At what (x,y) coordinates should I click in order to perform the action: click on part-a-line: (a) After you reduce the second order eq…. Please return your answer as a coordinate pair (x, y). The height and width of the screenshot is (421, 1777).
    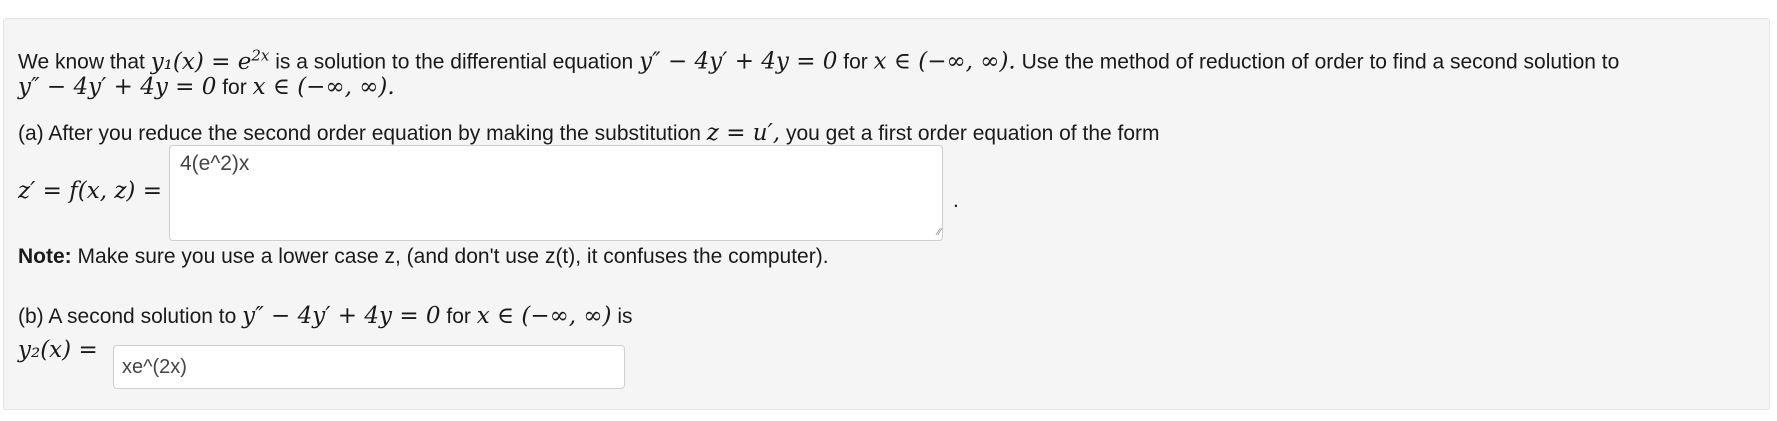
    Looking at the image, I should click on (589, 133).